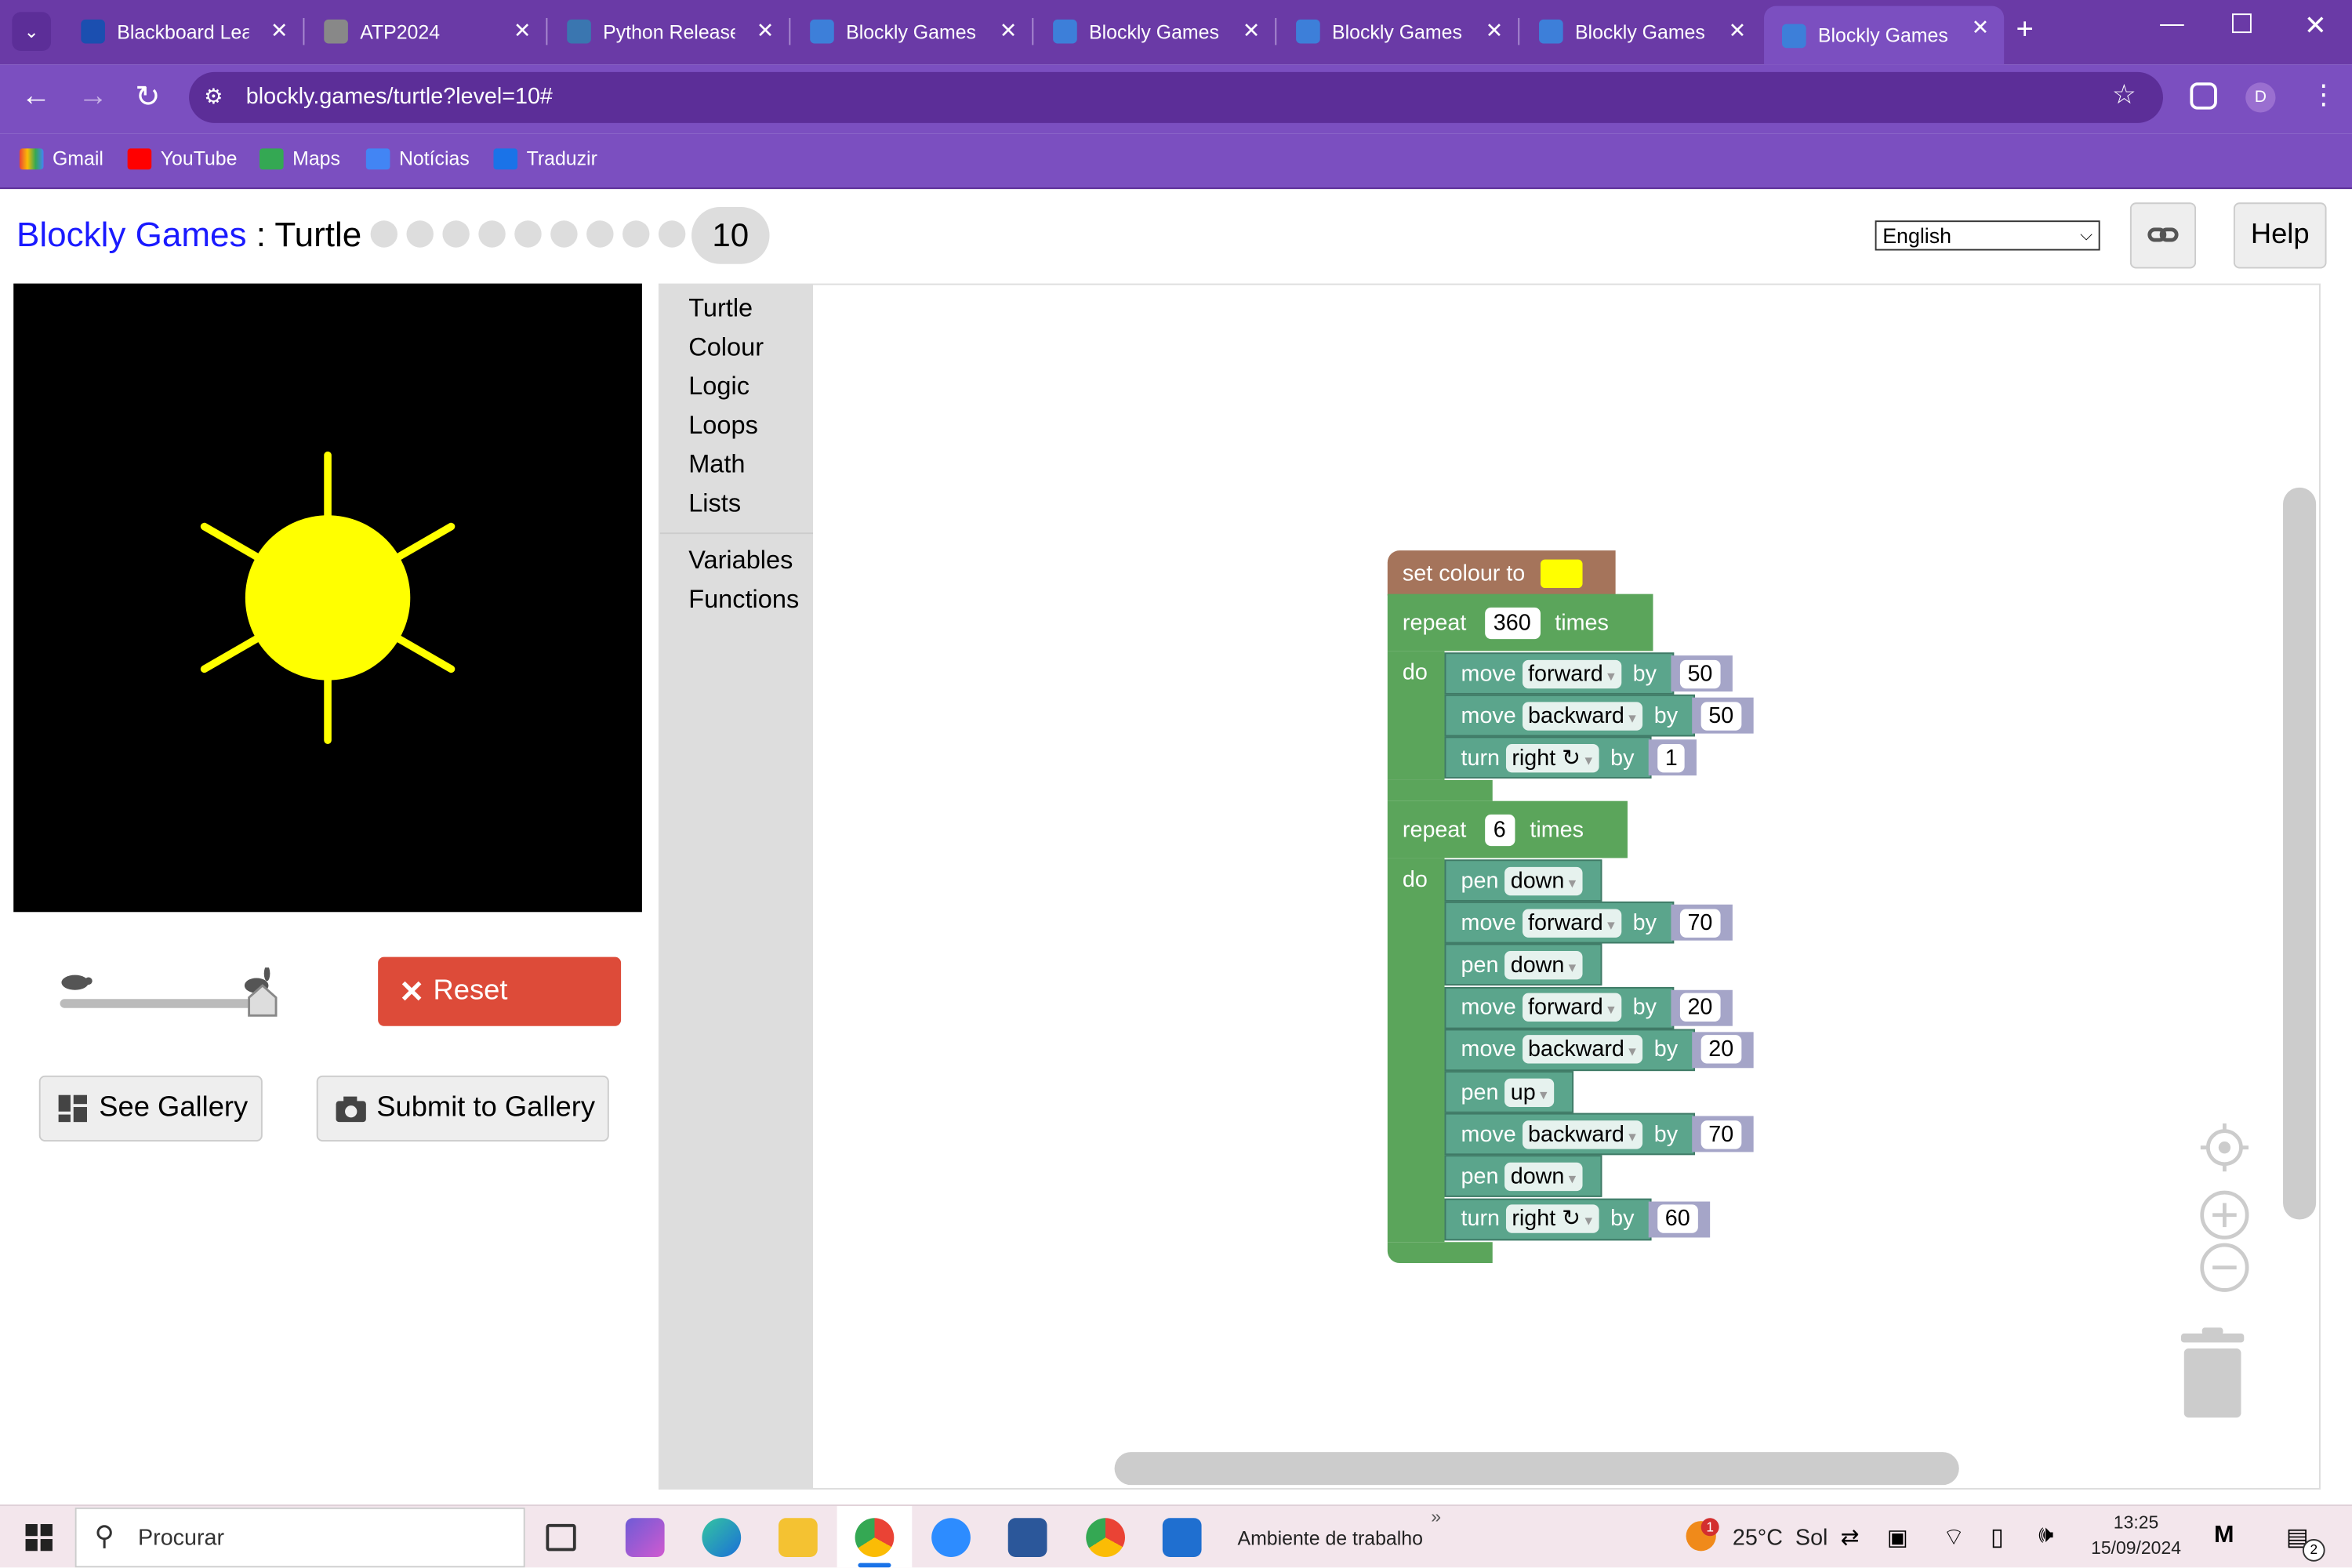 The height and width of the screenshot is (1568, 2352). What do you see at coordinates (1672, 758) in the screenshot?
I see `number-input: 1` at bounding box center [1672, 758].